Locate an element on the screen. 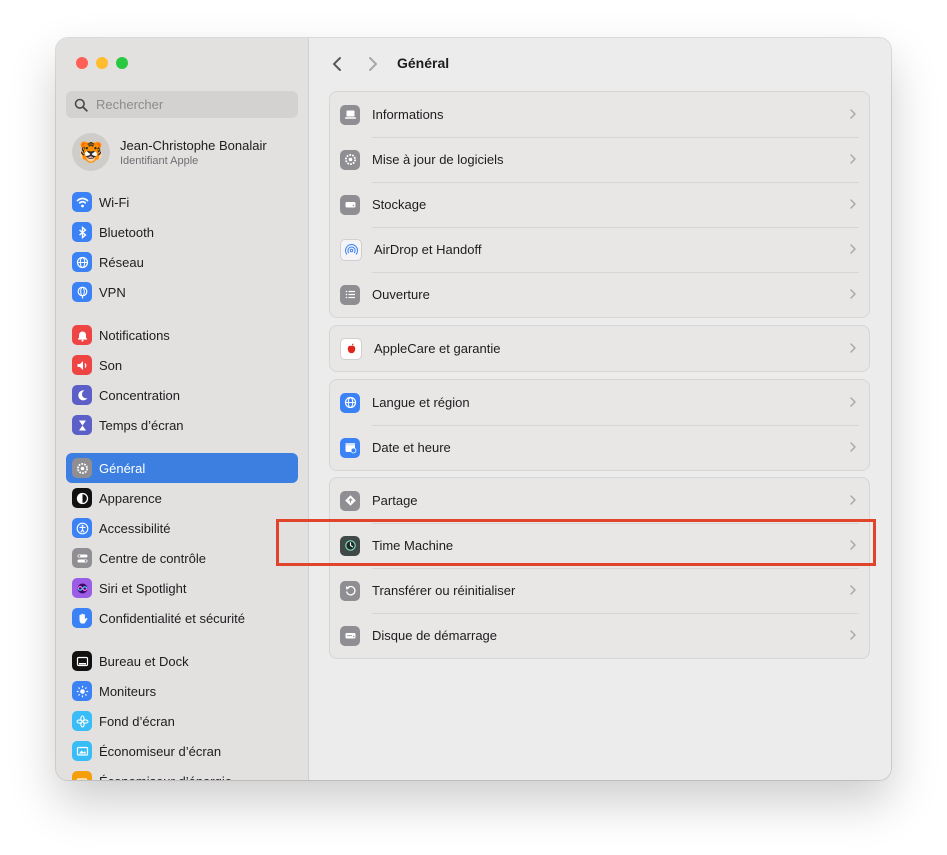 The width and height of the screenshot is (947, 855). sidebar-item-hand: Confidentialité et sécurité is located at coordinates (182, 618).